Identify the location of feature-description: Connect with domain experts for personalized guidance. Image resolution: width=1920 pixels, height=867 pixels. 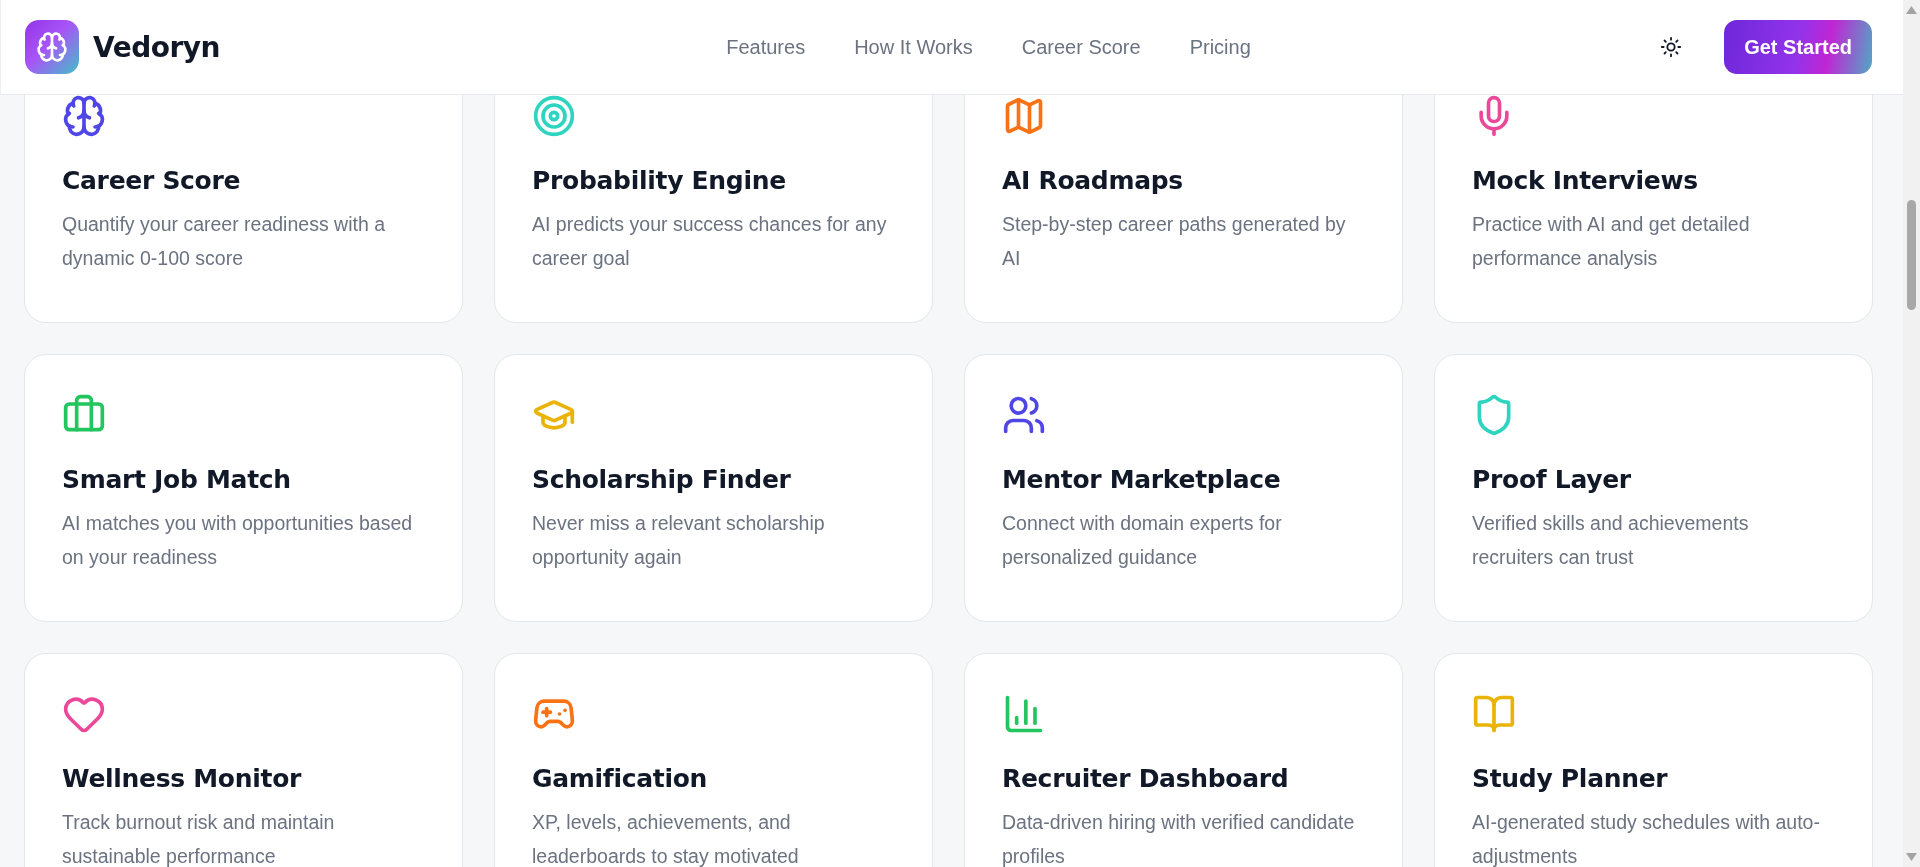
(1142, 540).